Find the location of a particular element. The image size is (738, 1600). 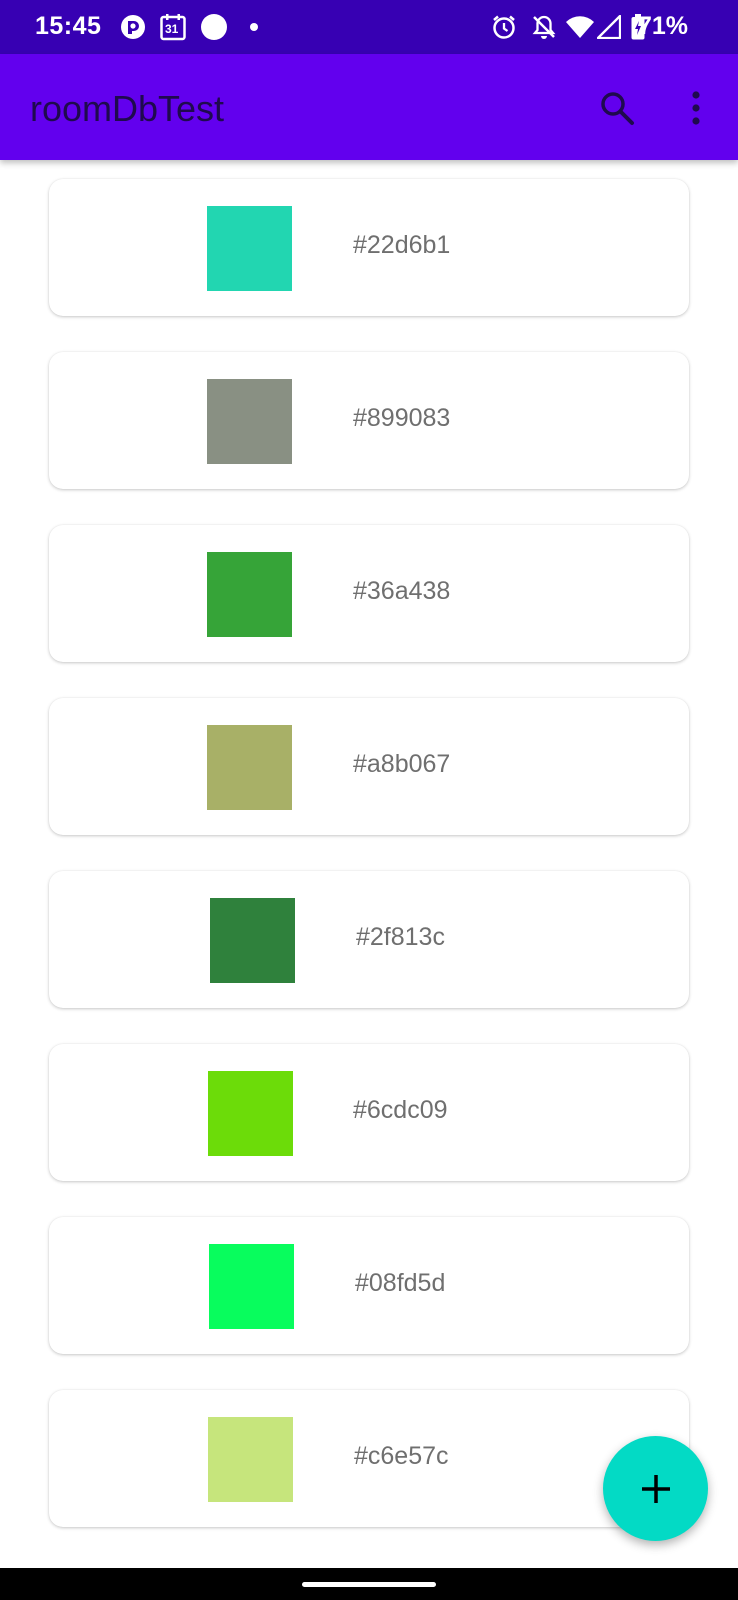

color-hex-label: #c6e57c is located at coordinates (401, 1456).